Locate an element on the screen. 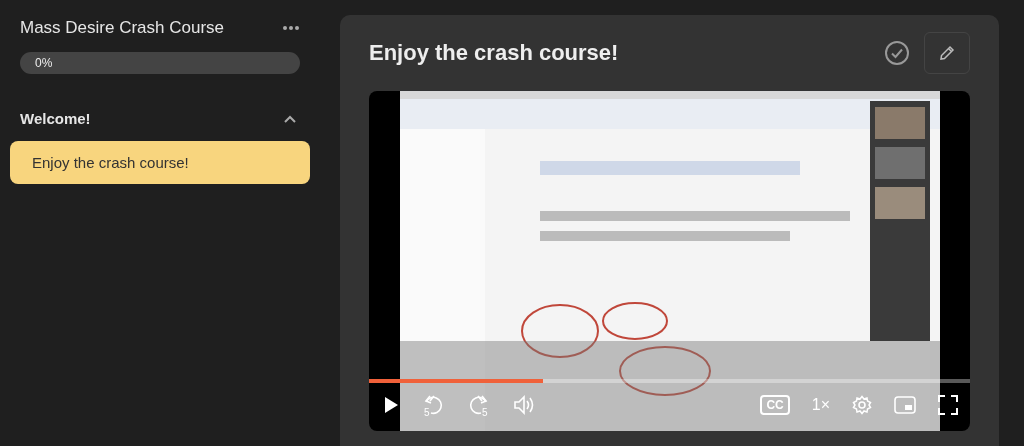  edit-button is located at coordinates (947, 53).